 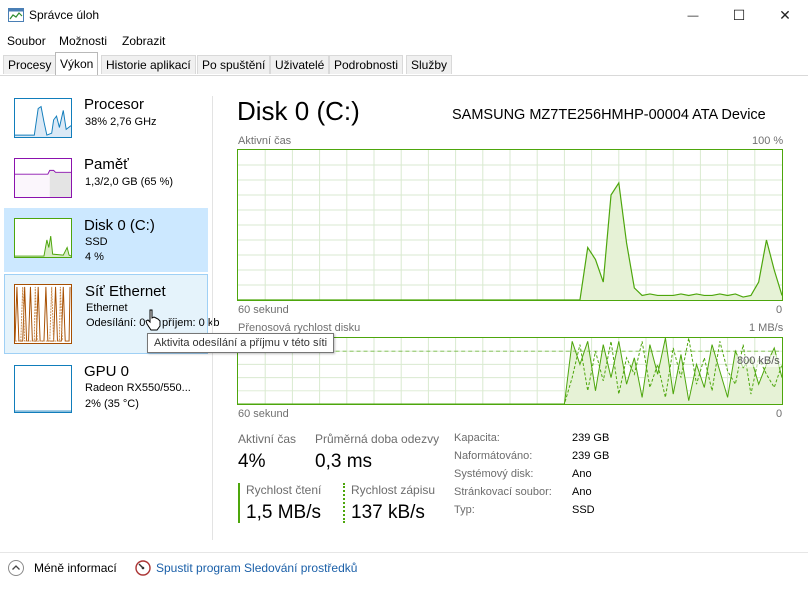 What do you see at coordinates (116, 323) in the screenshot?
I see `ethernet-send: Odesílání: 0` at bounding box center [116, 323].